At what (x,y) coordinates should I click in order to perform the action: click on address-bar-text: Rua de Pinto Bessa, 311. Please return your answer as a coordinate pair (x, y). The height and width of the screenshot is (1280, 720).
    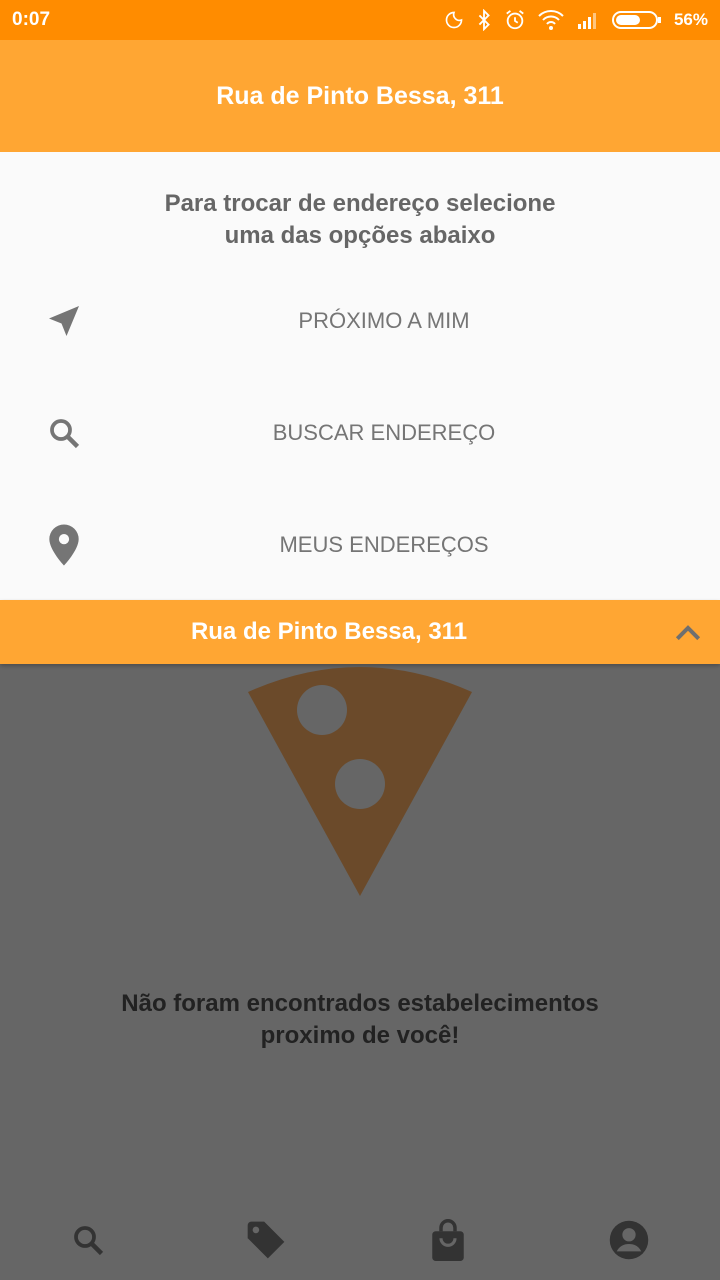
    Looking at the image, I should click on (329, 631).